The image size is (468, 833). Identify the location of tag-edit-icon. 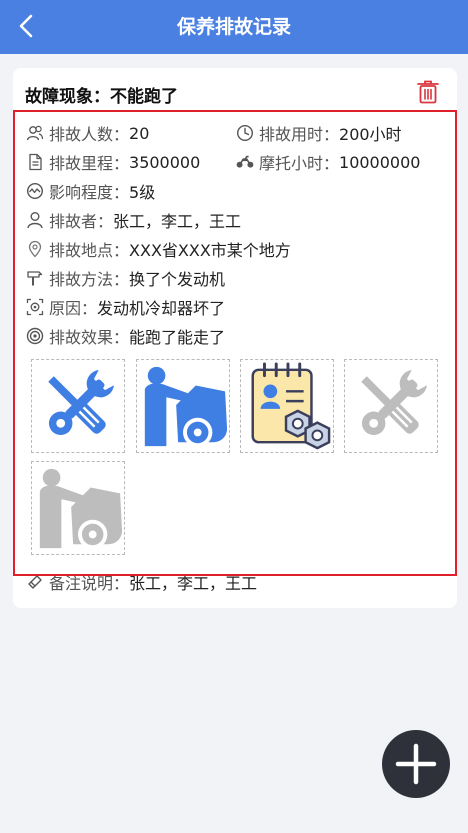
(35, 582).